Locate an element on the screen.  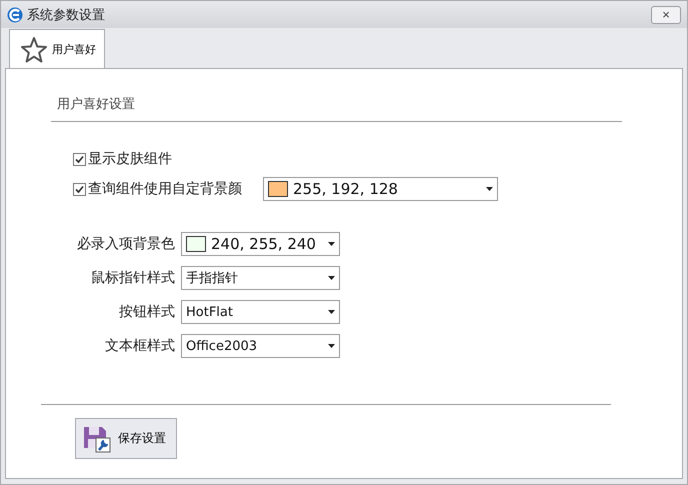
color-value: 255, 192, 128 is located at coordinates (346, 189).